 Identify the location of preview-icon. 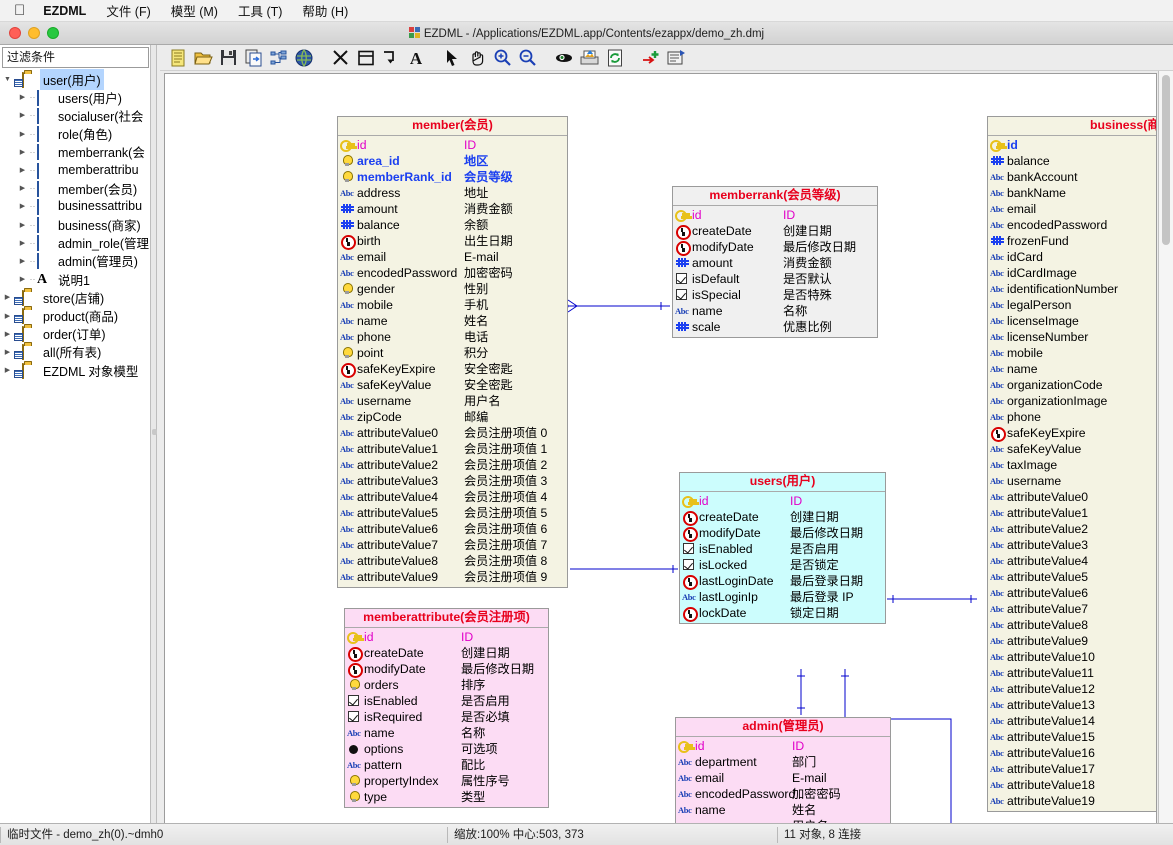
(564, 58).